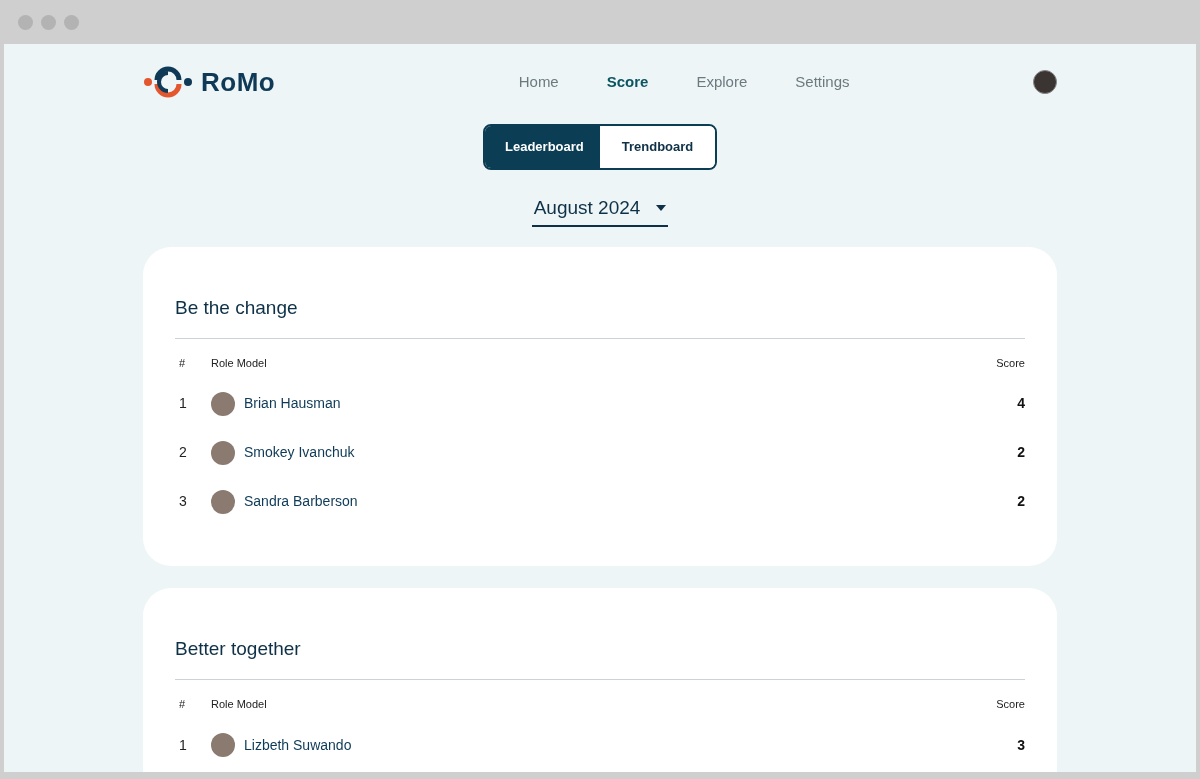  Describe the element at coordinates (183, 453) in the screenshot. I see `rank-cell-text: 2` at that location.